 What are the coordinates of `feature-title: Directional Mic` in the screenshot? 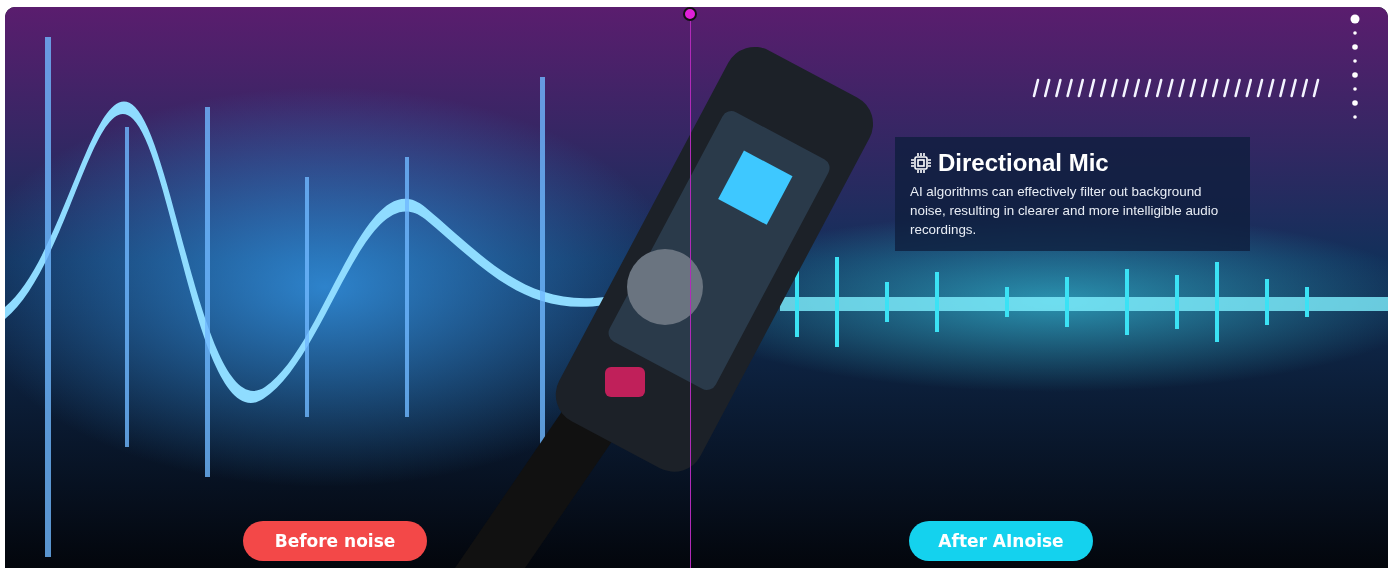 It's located at (1023, 163).